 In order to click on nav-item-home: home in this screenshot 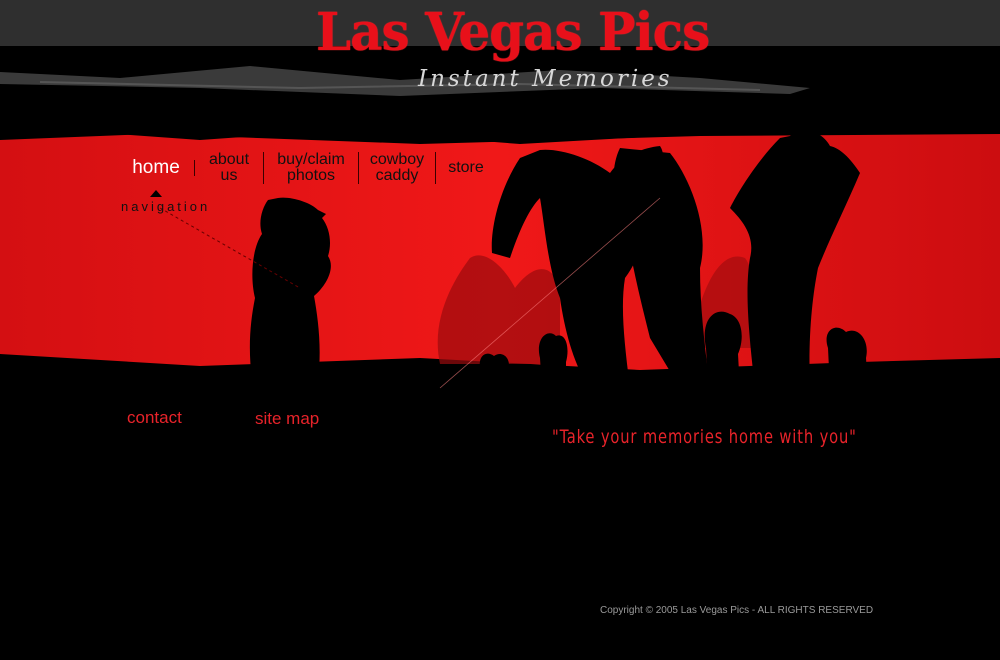, I will do `click(156, 167)`.